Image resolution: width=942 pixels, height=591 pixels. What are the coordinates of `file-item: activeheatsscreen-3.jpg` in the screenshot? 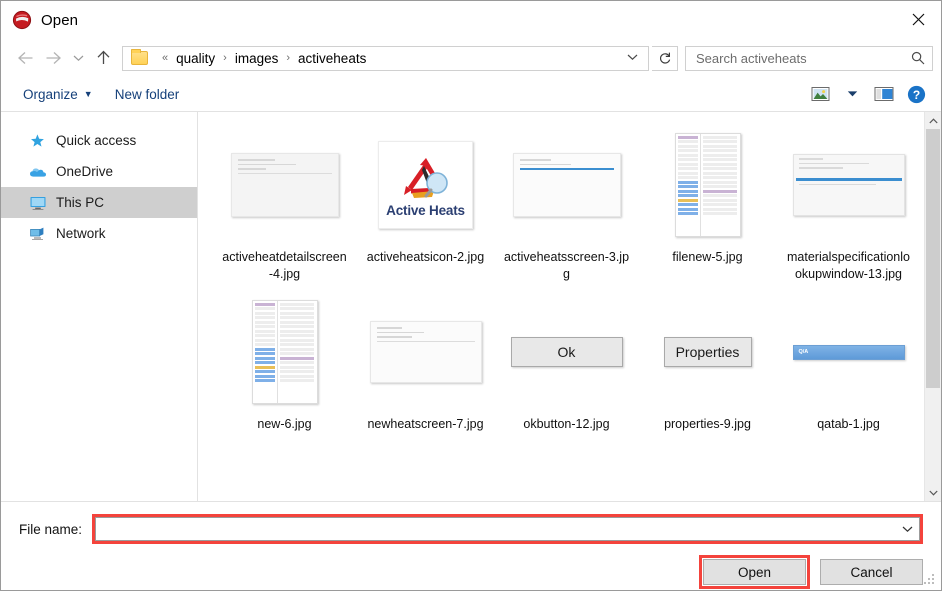 It's located at (566, 209).